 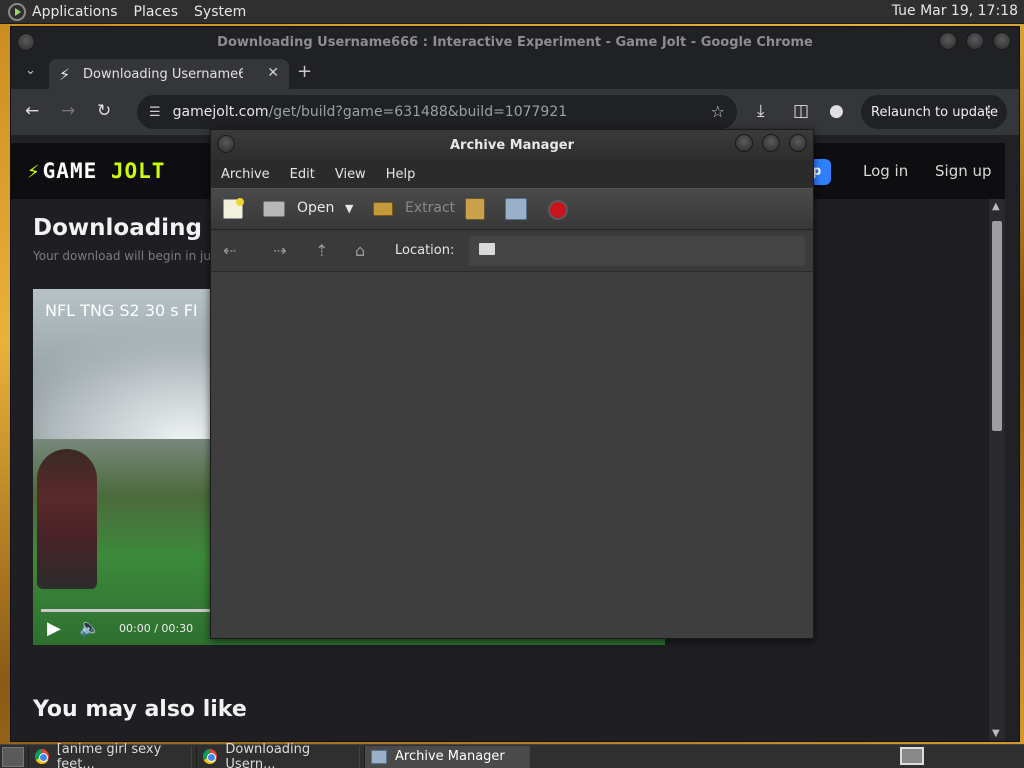 I want to click on logo-game: GAME, so click(x=76, y=171).